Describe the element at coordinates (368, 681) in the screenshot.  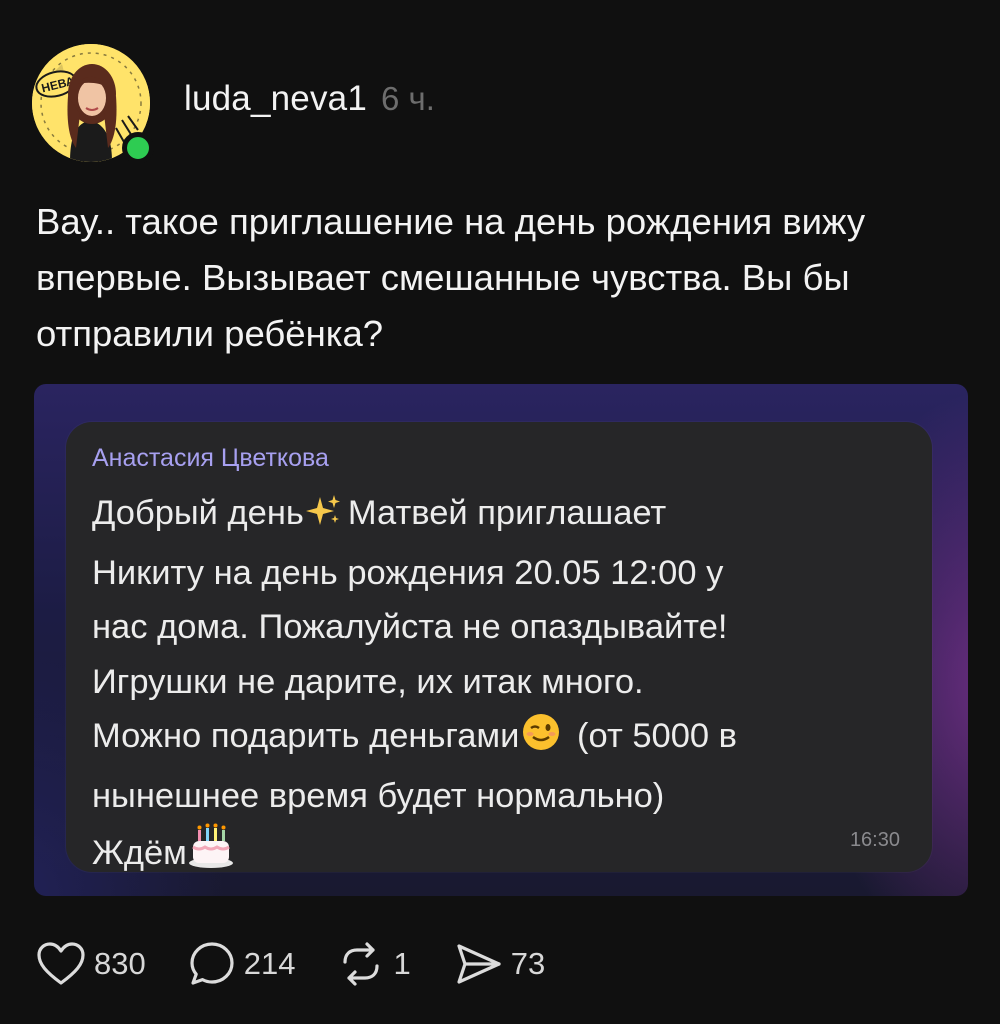
I see `message-line: Игрушки не дарите, их итак много.` at that location.